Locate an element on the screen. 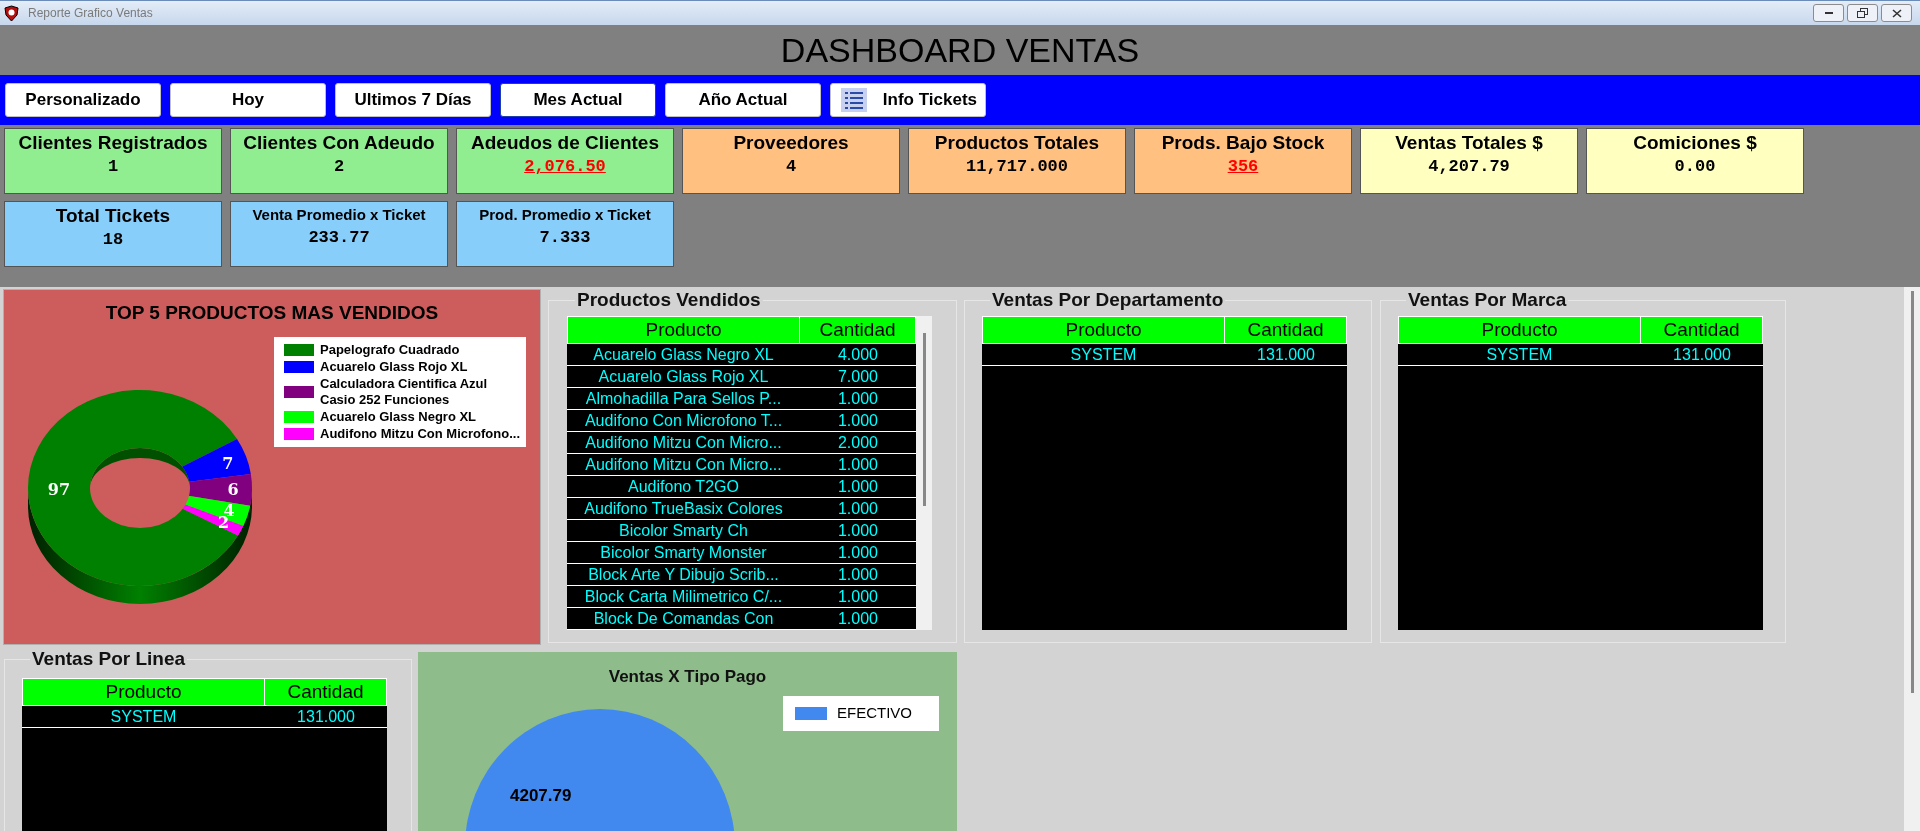  stat-value: 11,717.000 is located at coordinates (1017, 167).